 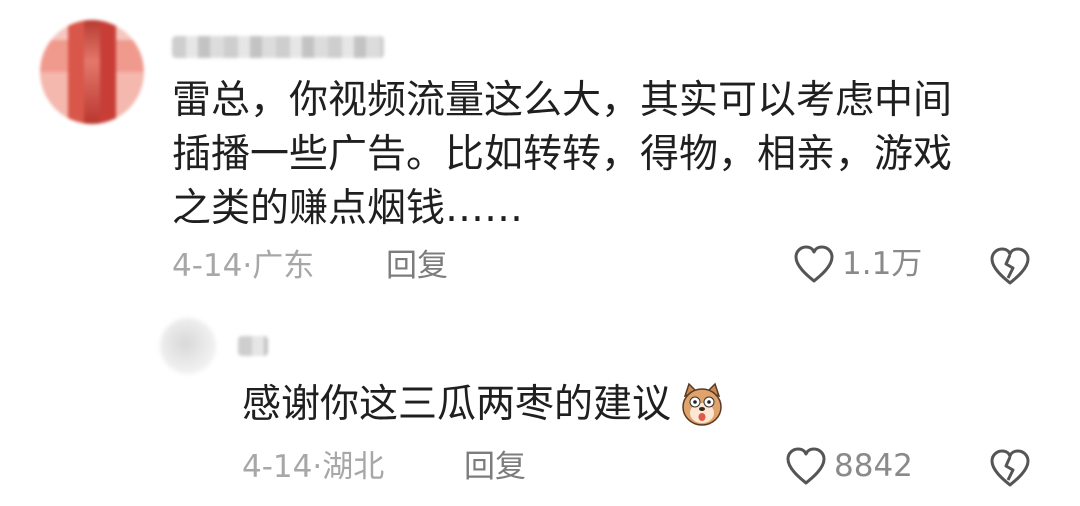 What do you see at coordinates (243, 266) in the screenshot?
I see `comment-meta: 4-14·广东` at bounding box center [243, 266].